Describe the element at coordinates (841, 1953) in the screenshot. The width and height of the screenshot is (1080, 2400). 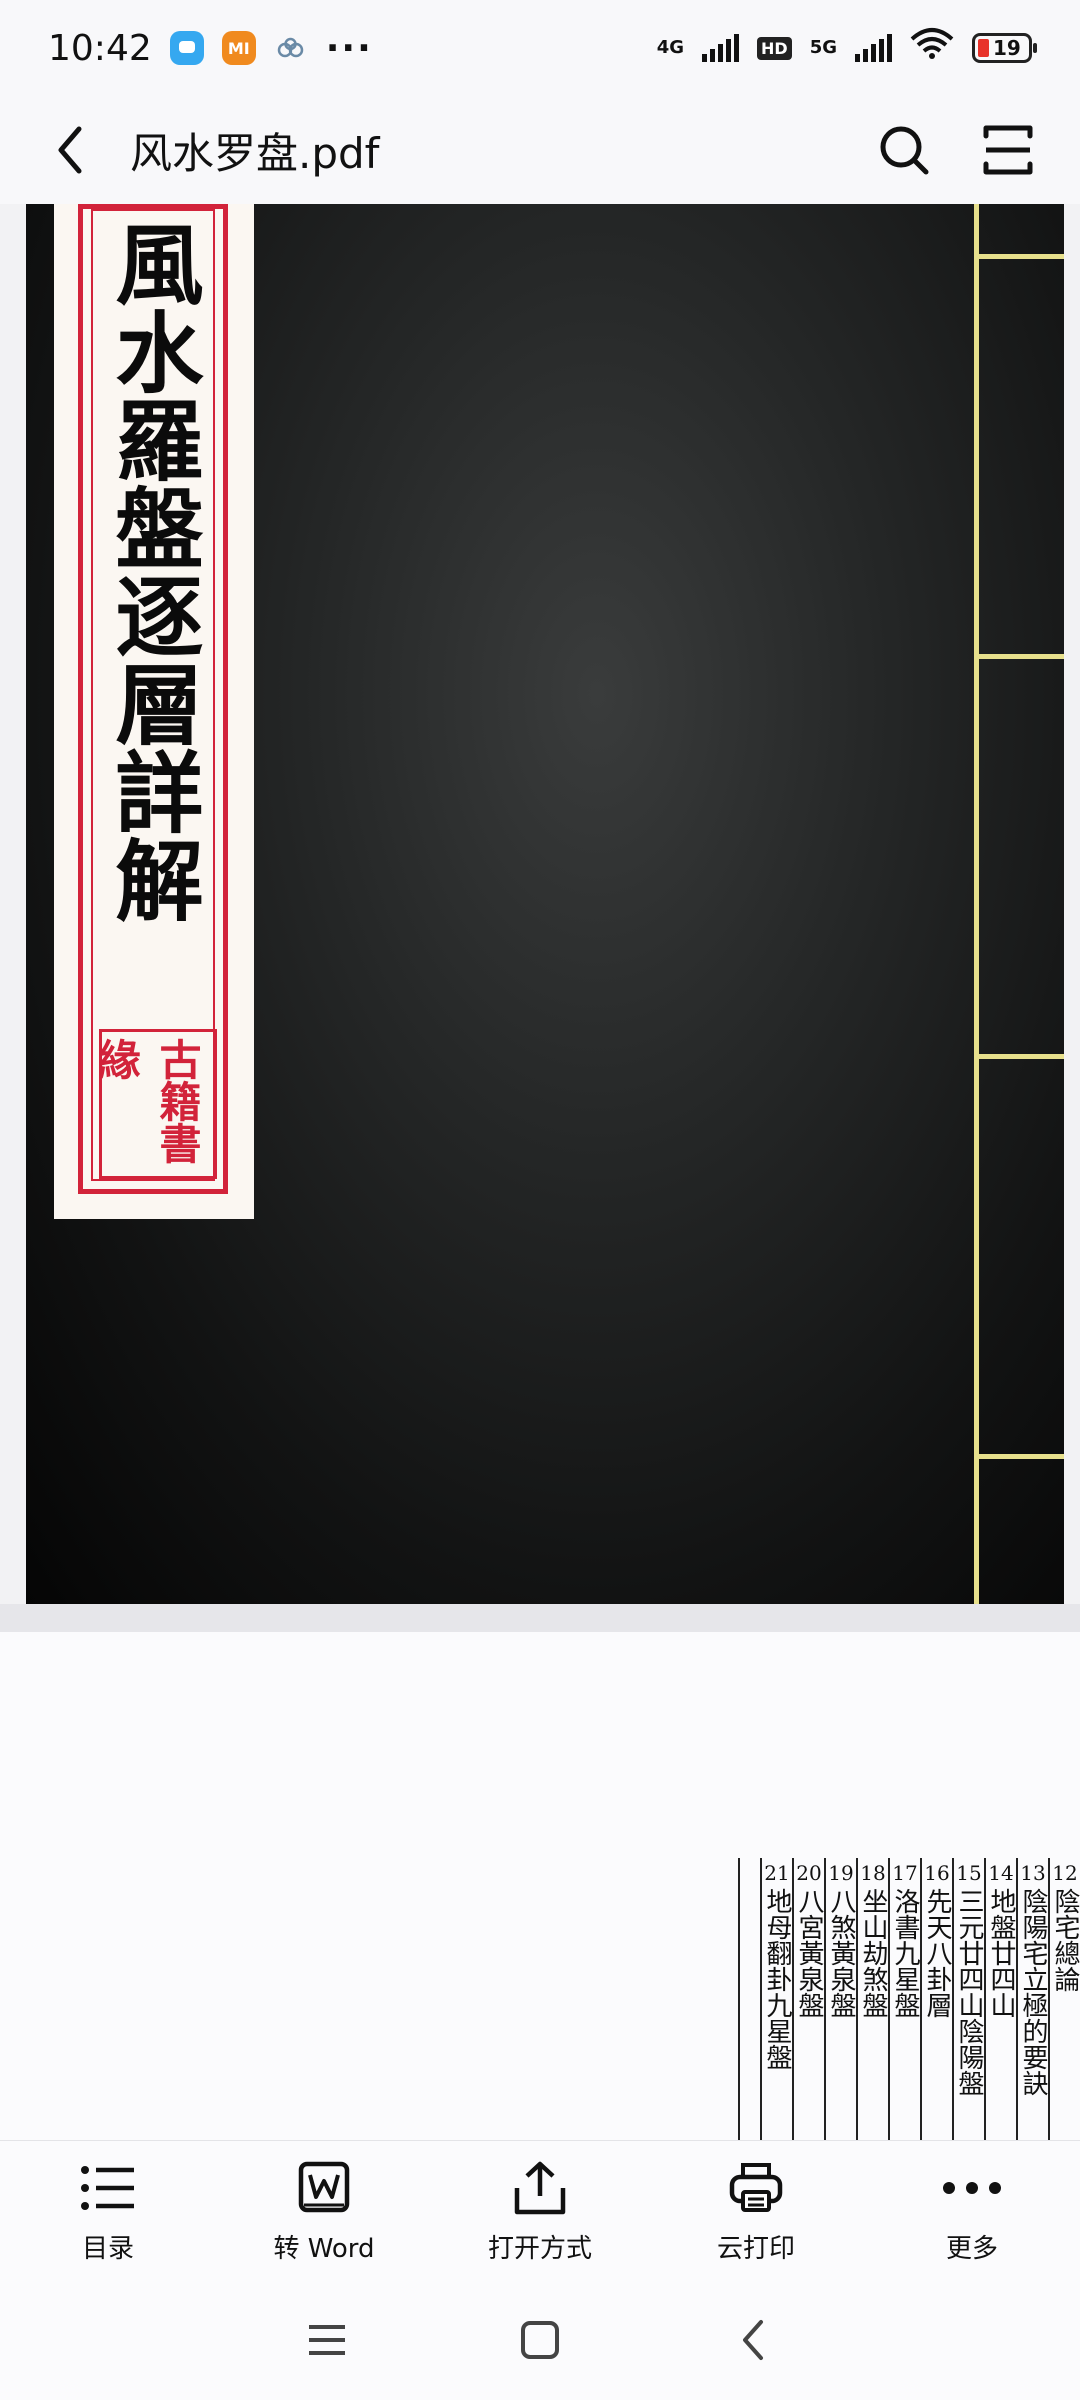
I see `toc-entry-text: 八煞黃泉盤` at that location.